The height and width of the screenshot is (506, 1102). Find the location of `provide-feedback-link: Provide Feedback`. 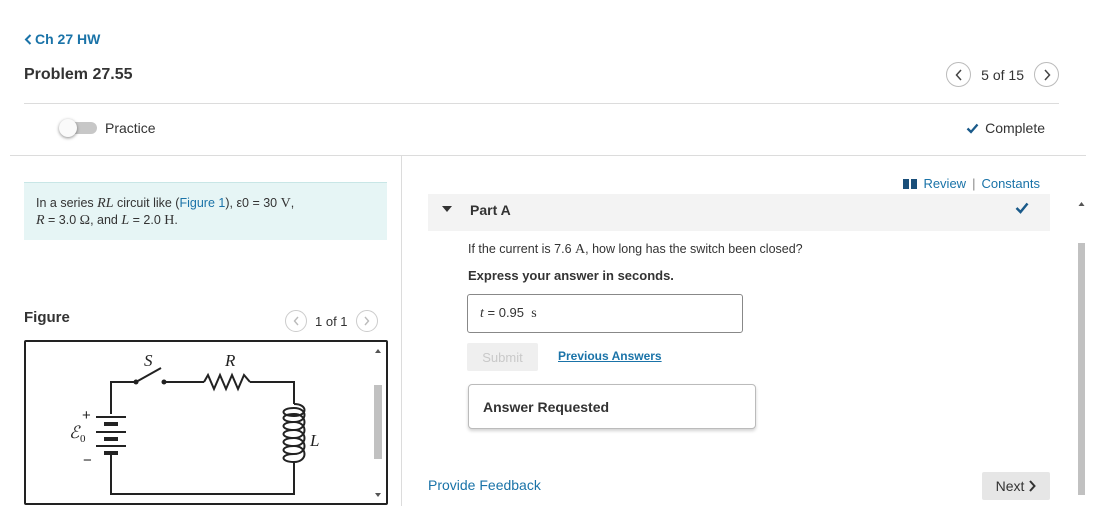

provide-feedback-link: Provide Feedback is located at coordinates (484, 485).